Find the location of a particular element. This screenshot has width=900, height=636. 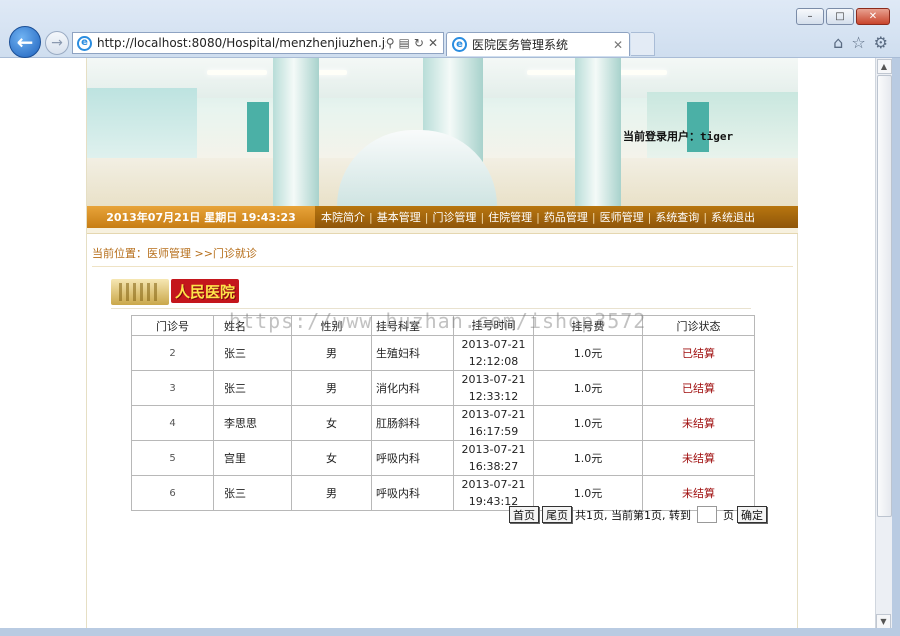

browser-tab: e 医院医务管理系统 ✕ is located at coordinates (538, 44).